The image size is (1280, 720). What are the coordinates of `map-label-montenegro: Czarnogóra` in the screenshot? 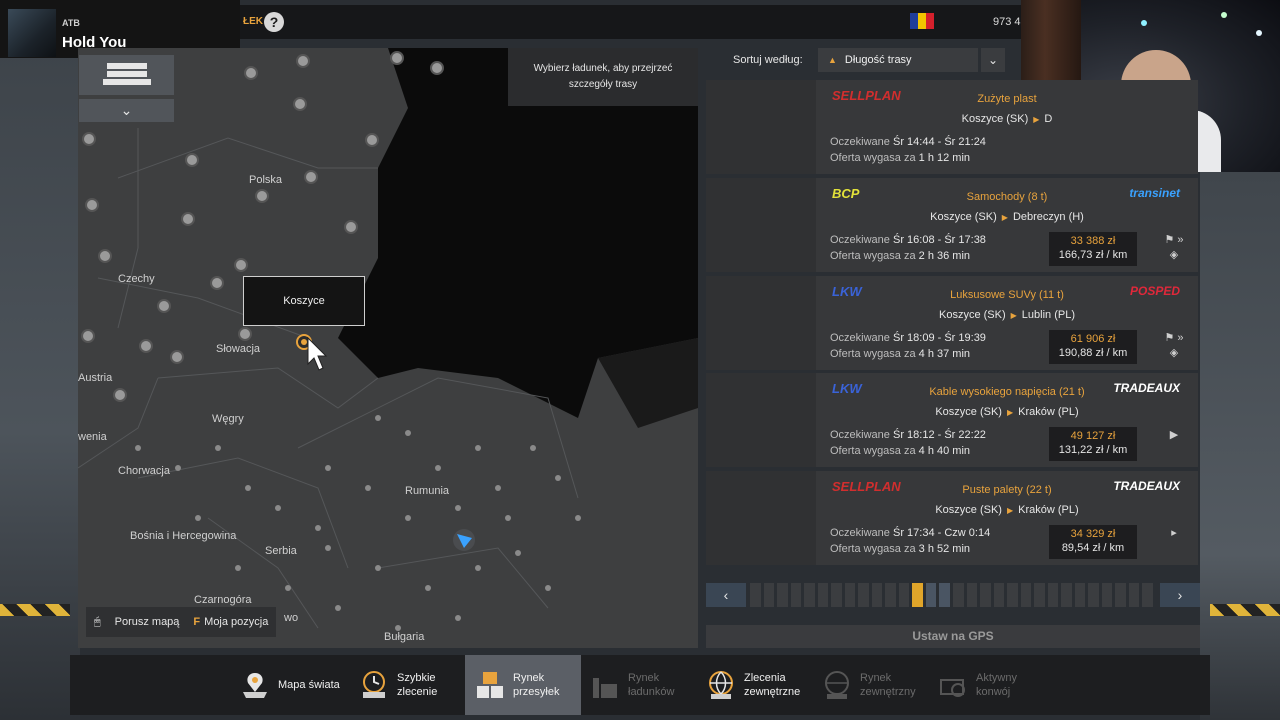 It's located at (223, 600).